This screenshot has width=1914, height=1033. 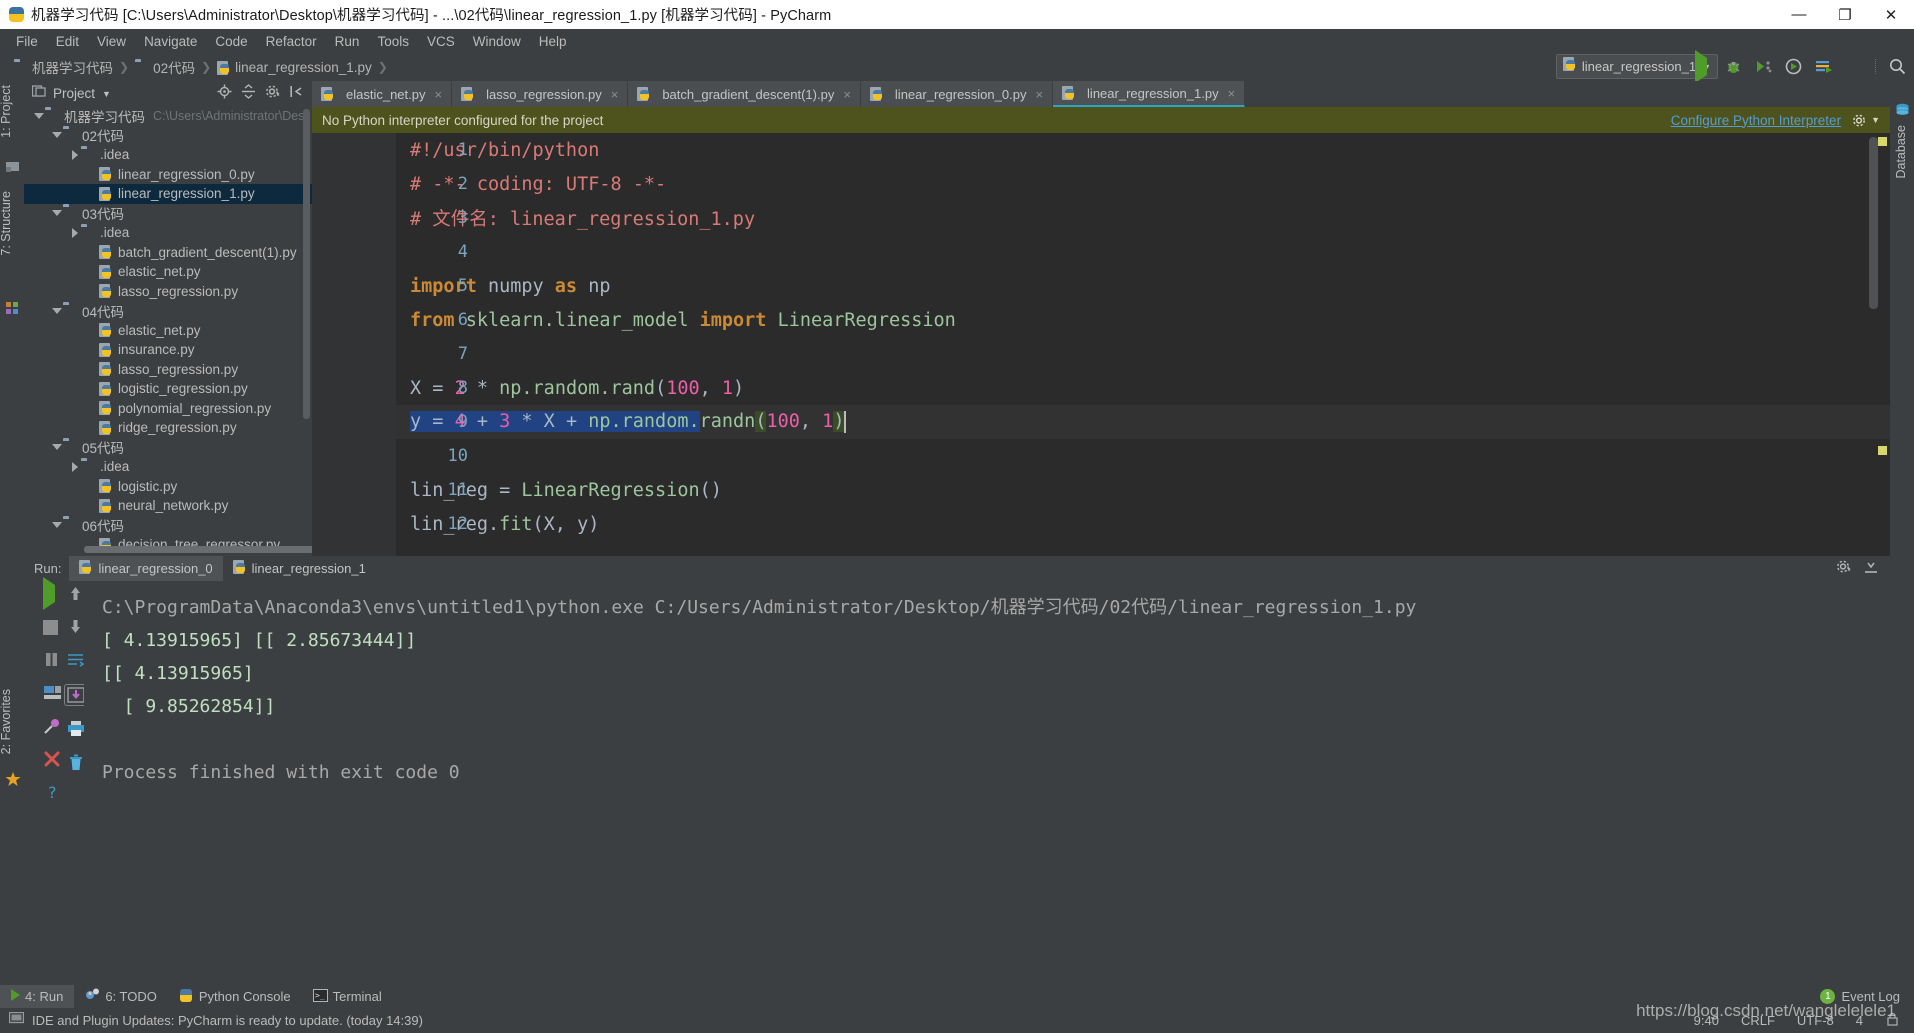 What do you see at coordinates (1815, 1020) in the screenshot?
I see `file-encoding: UTF-8` at bounding box center [1815, 1020].